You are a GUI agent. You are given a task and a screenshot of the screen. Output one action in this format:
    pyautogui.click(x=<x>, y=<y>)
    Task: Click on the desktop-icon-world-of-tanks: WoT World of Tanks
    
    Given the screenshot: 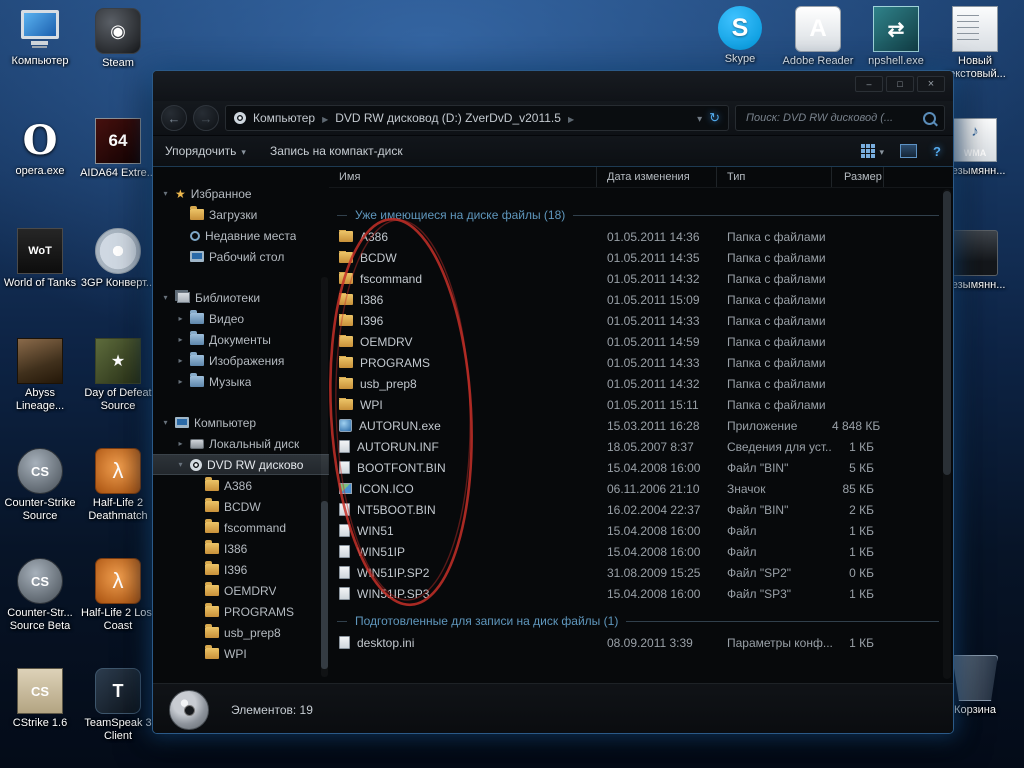 What is the action you would take?
    pyautogui.click(x=40, y=259)
    